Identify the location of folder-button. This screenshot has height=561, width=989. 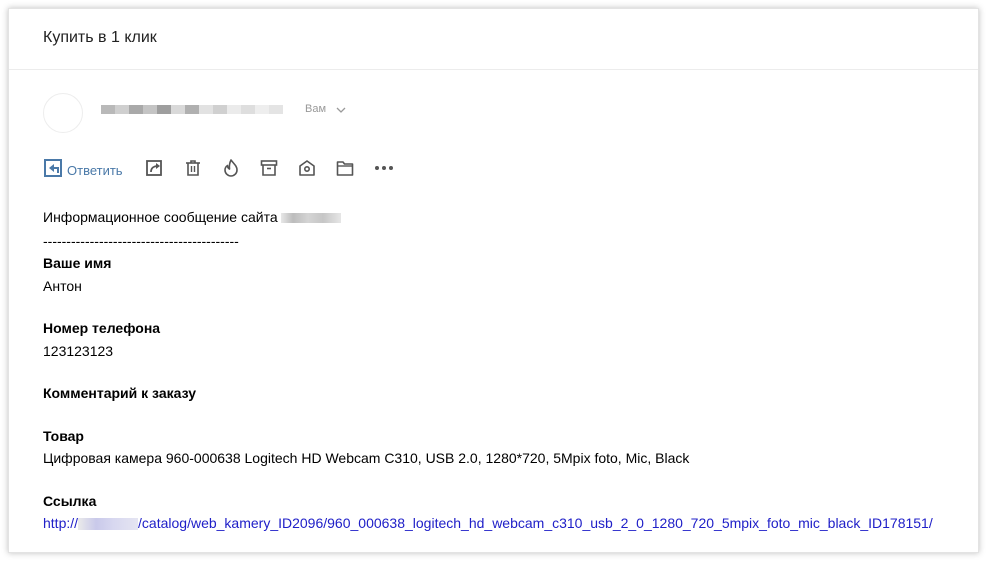
(345, 170).